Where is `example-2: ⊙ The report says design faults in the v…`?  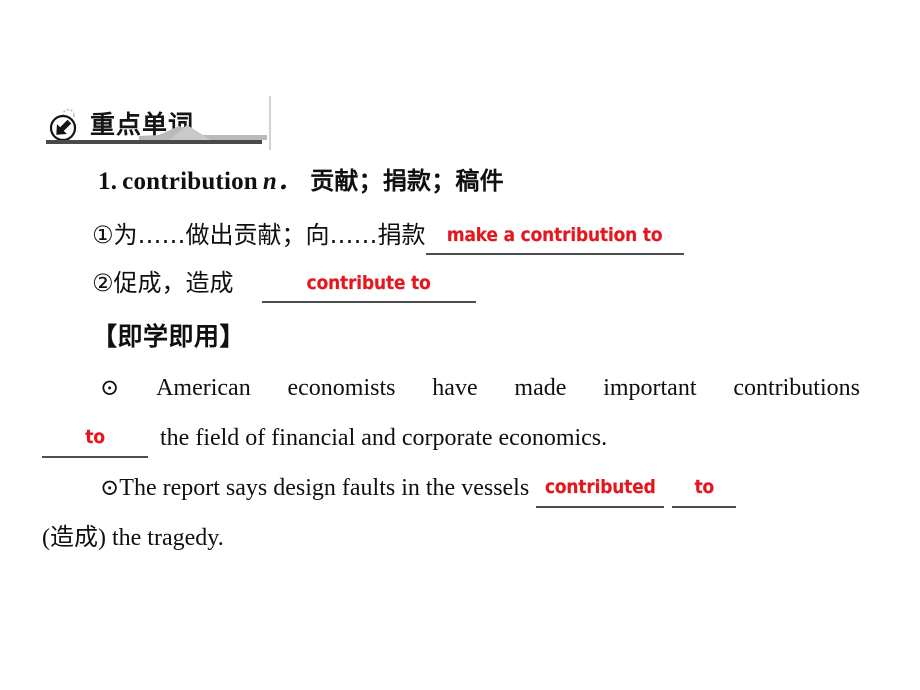
example-2: ⊙ The report says design faults in the v… is located at coordinates (451, 513).